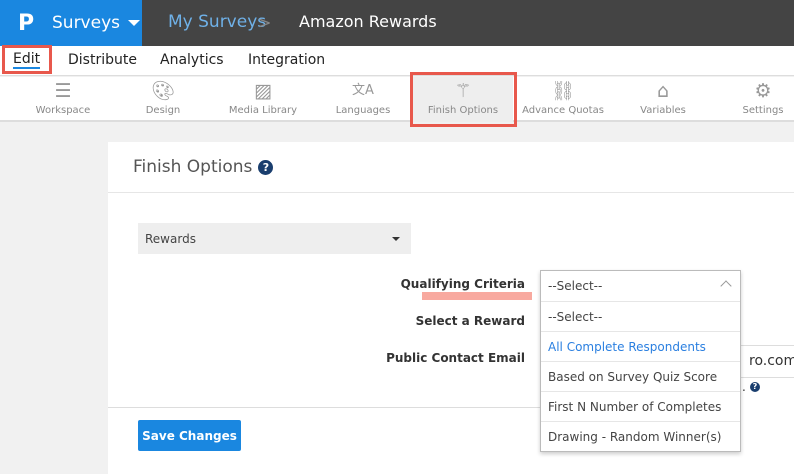 The image size is (794, 474). I want to click on app-switcher: P Surveys, so click(71, 23).